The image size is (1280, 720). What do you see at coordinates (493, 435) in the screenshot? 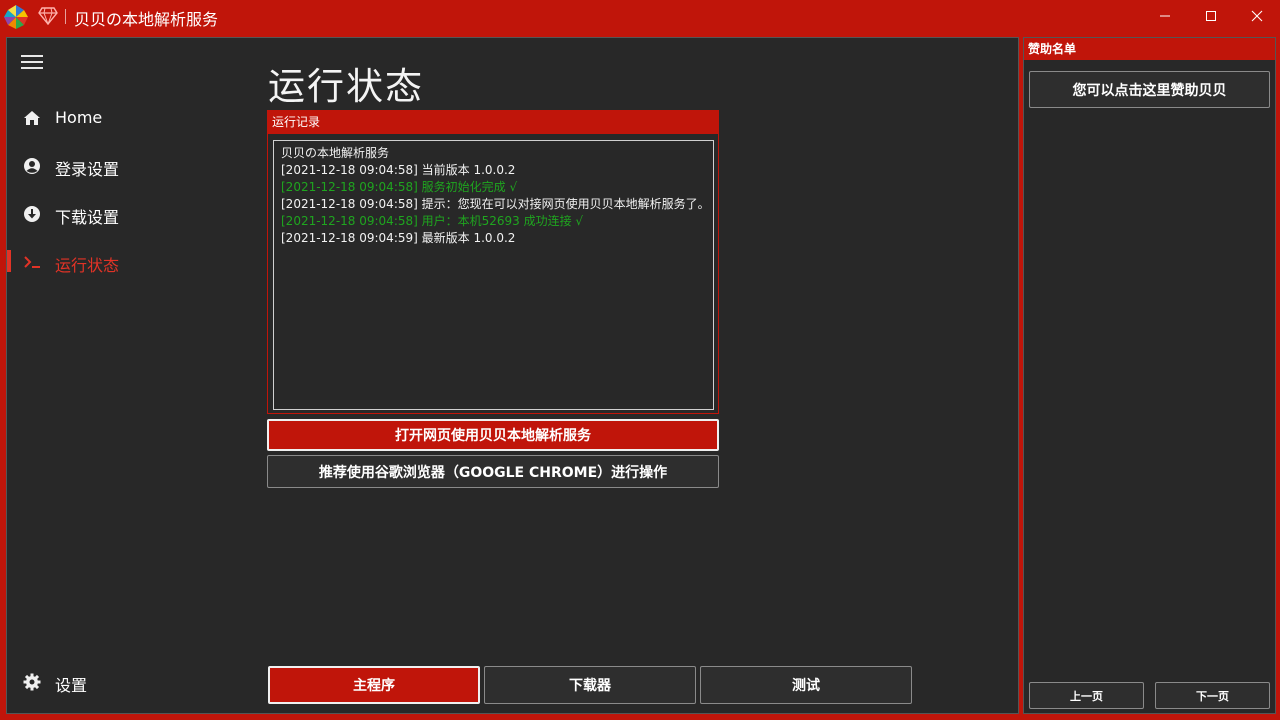
I see `open-web-button: 打开网页使用贝贝本地解析服务` at bounding box center [493, 435].